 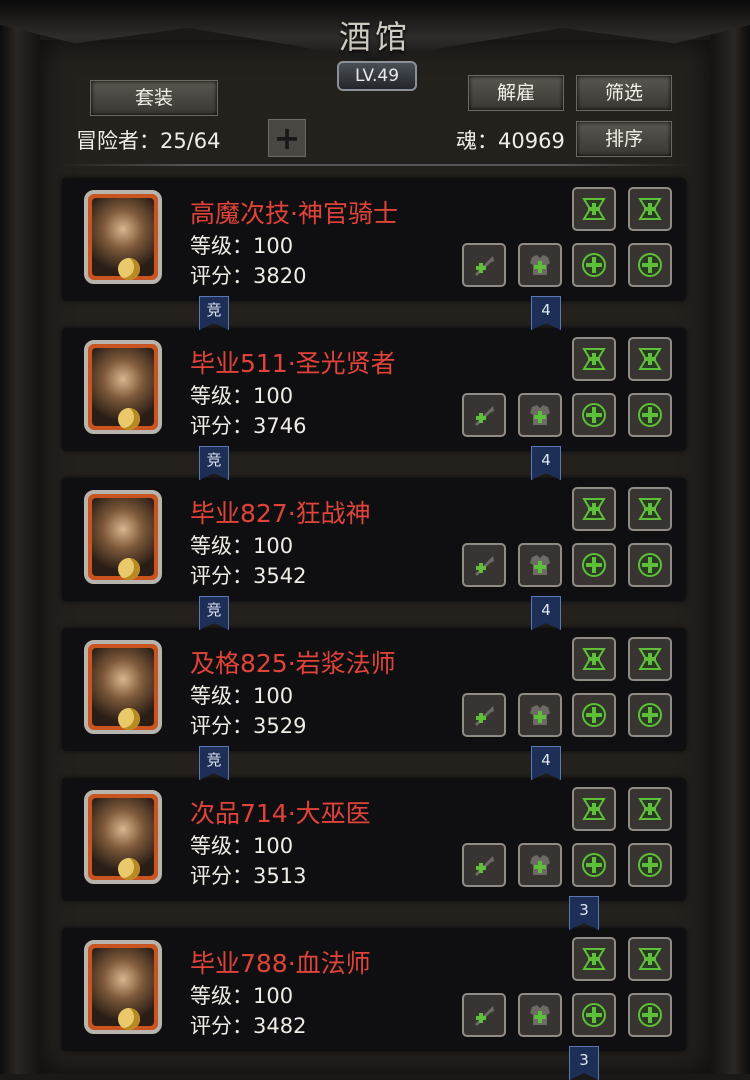 I want to click on hero-card: 毕业788·血法师 等级：100 评分：3482, so click(x=374, y=989).